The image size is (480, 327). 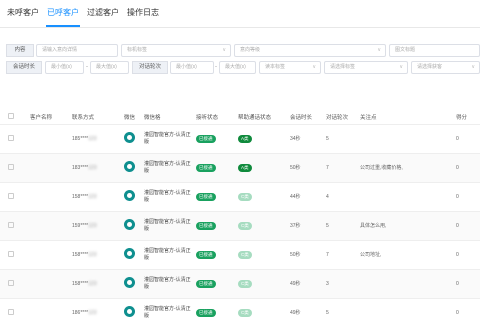 What do you see at coordinates (306, 196) in the screenshot?
I see `duration-cell: 44秒` at bounding box center [306, 196].